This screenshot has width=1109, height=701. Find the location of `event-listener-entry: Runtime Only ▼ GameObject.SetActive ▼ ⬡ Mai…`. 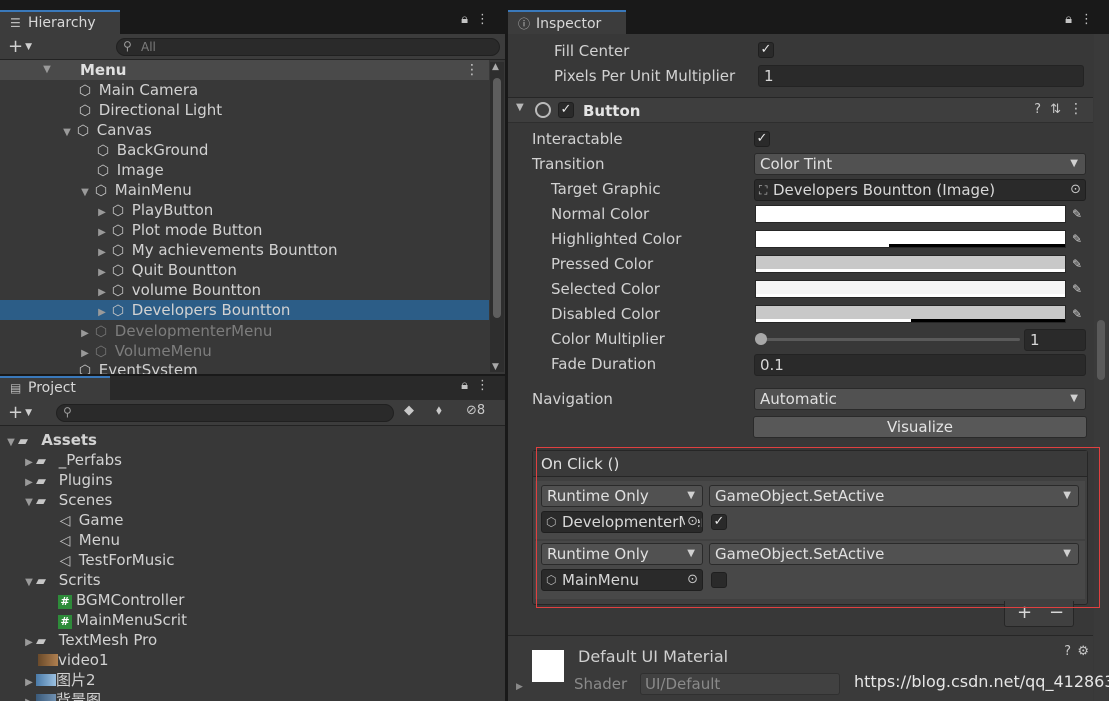

event-listener-entry: Runtime Only ▼ GameObject.SetActive ▼ ⬡ Mai… is located at coordinates (810, 570).